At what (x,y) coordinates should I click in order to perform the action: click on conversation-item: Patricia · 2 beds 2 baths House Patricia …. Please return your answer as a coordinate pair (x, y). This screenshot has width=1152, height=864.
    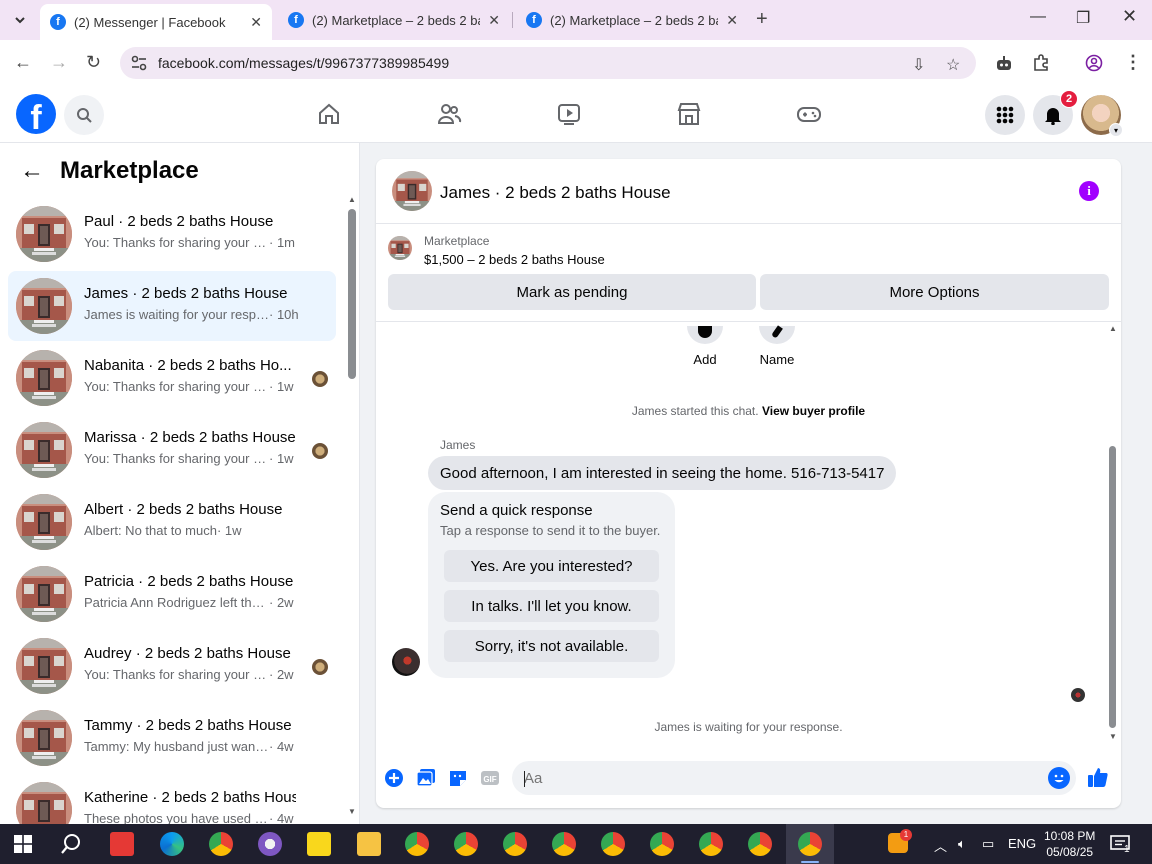
    Looking at the image, I should click on (172, 594).